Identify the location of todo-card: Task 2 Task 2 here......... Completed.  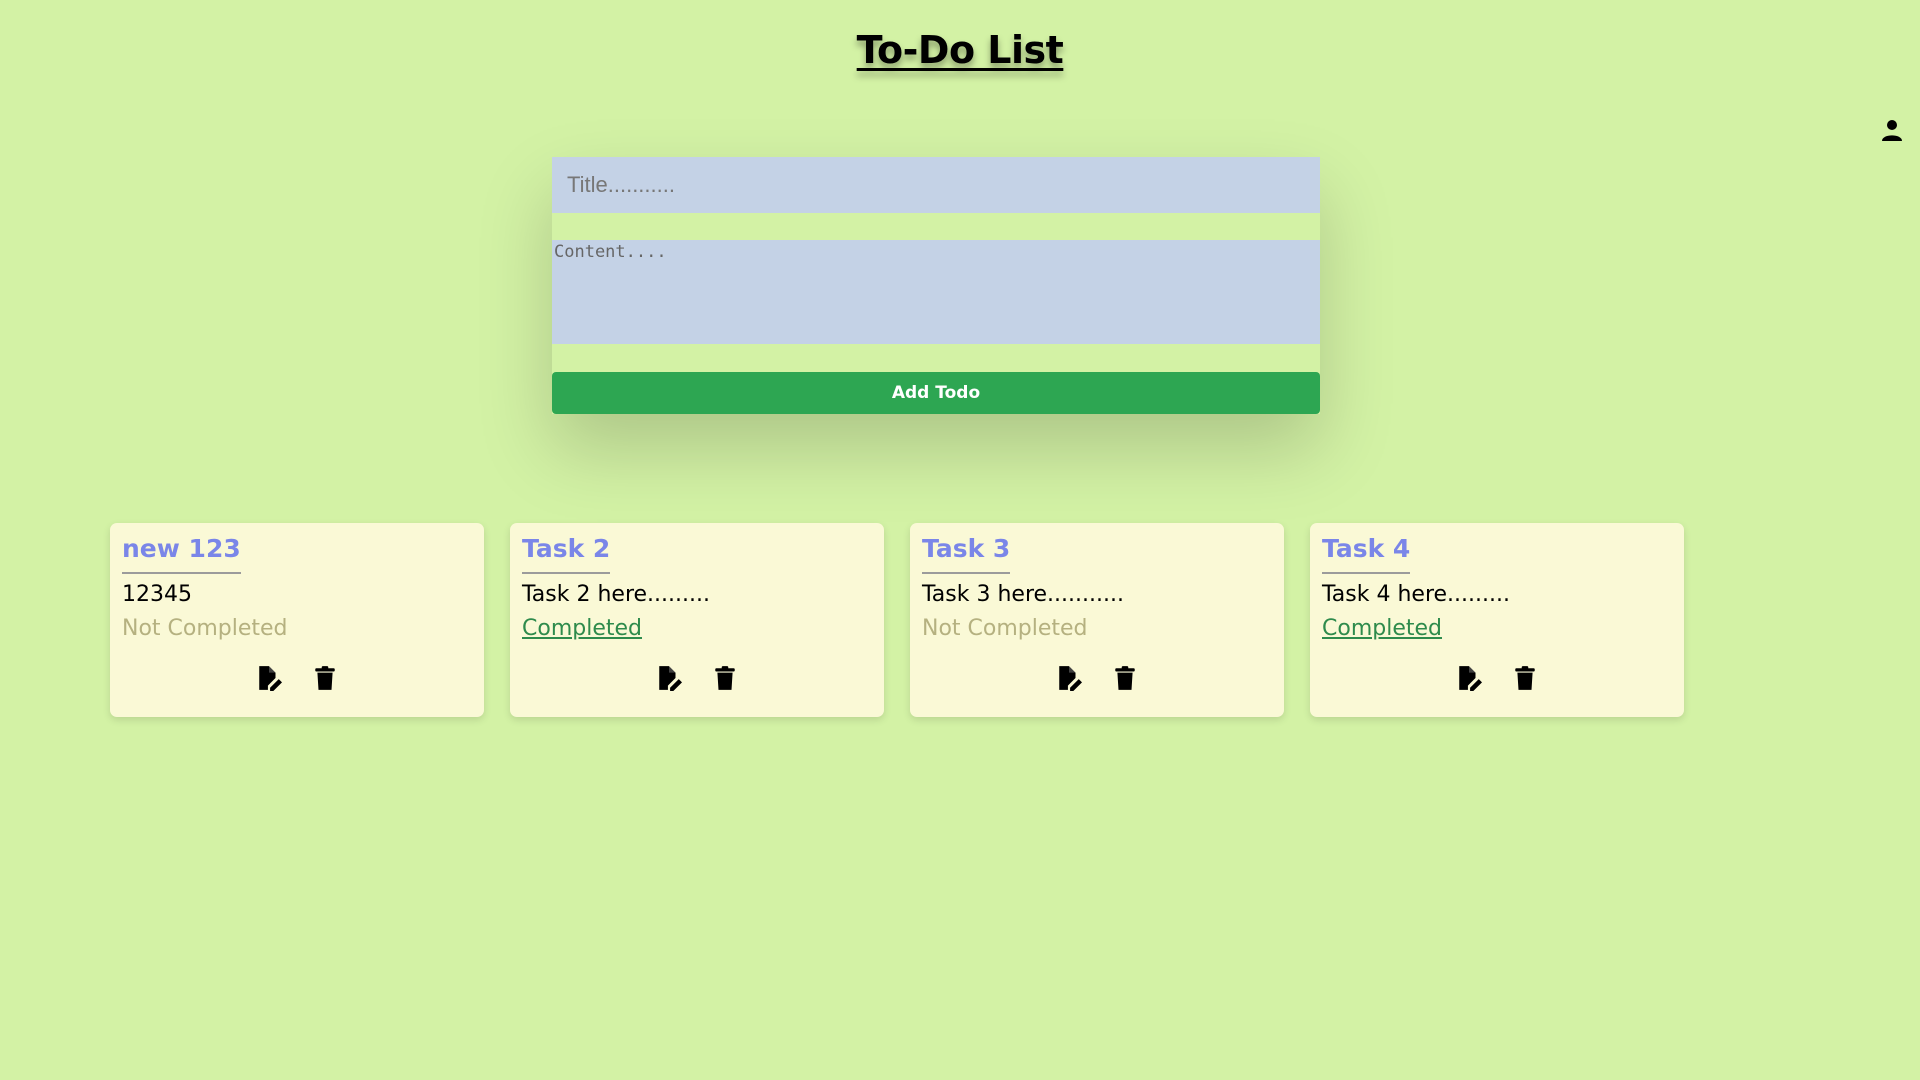
(697, 620).